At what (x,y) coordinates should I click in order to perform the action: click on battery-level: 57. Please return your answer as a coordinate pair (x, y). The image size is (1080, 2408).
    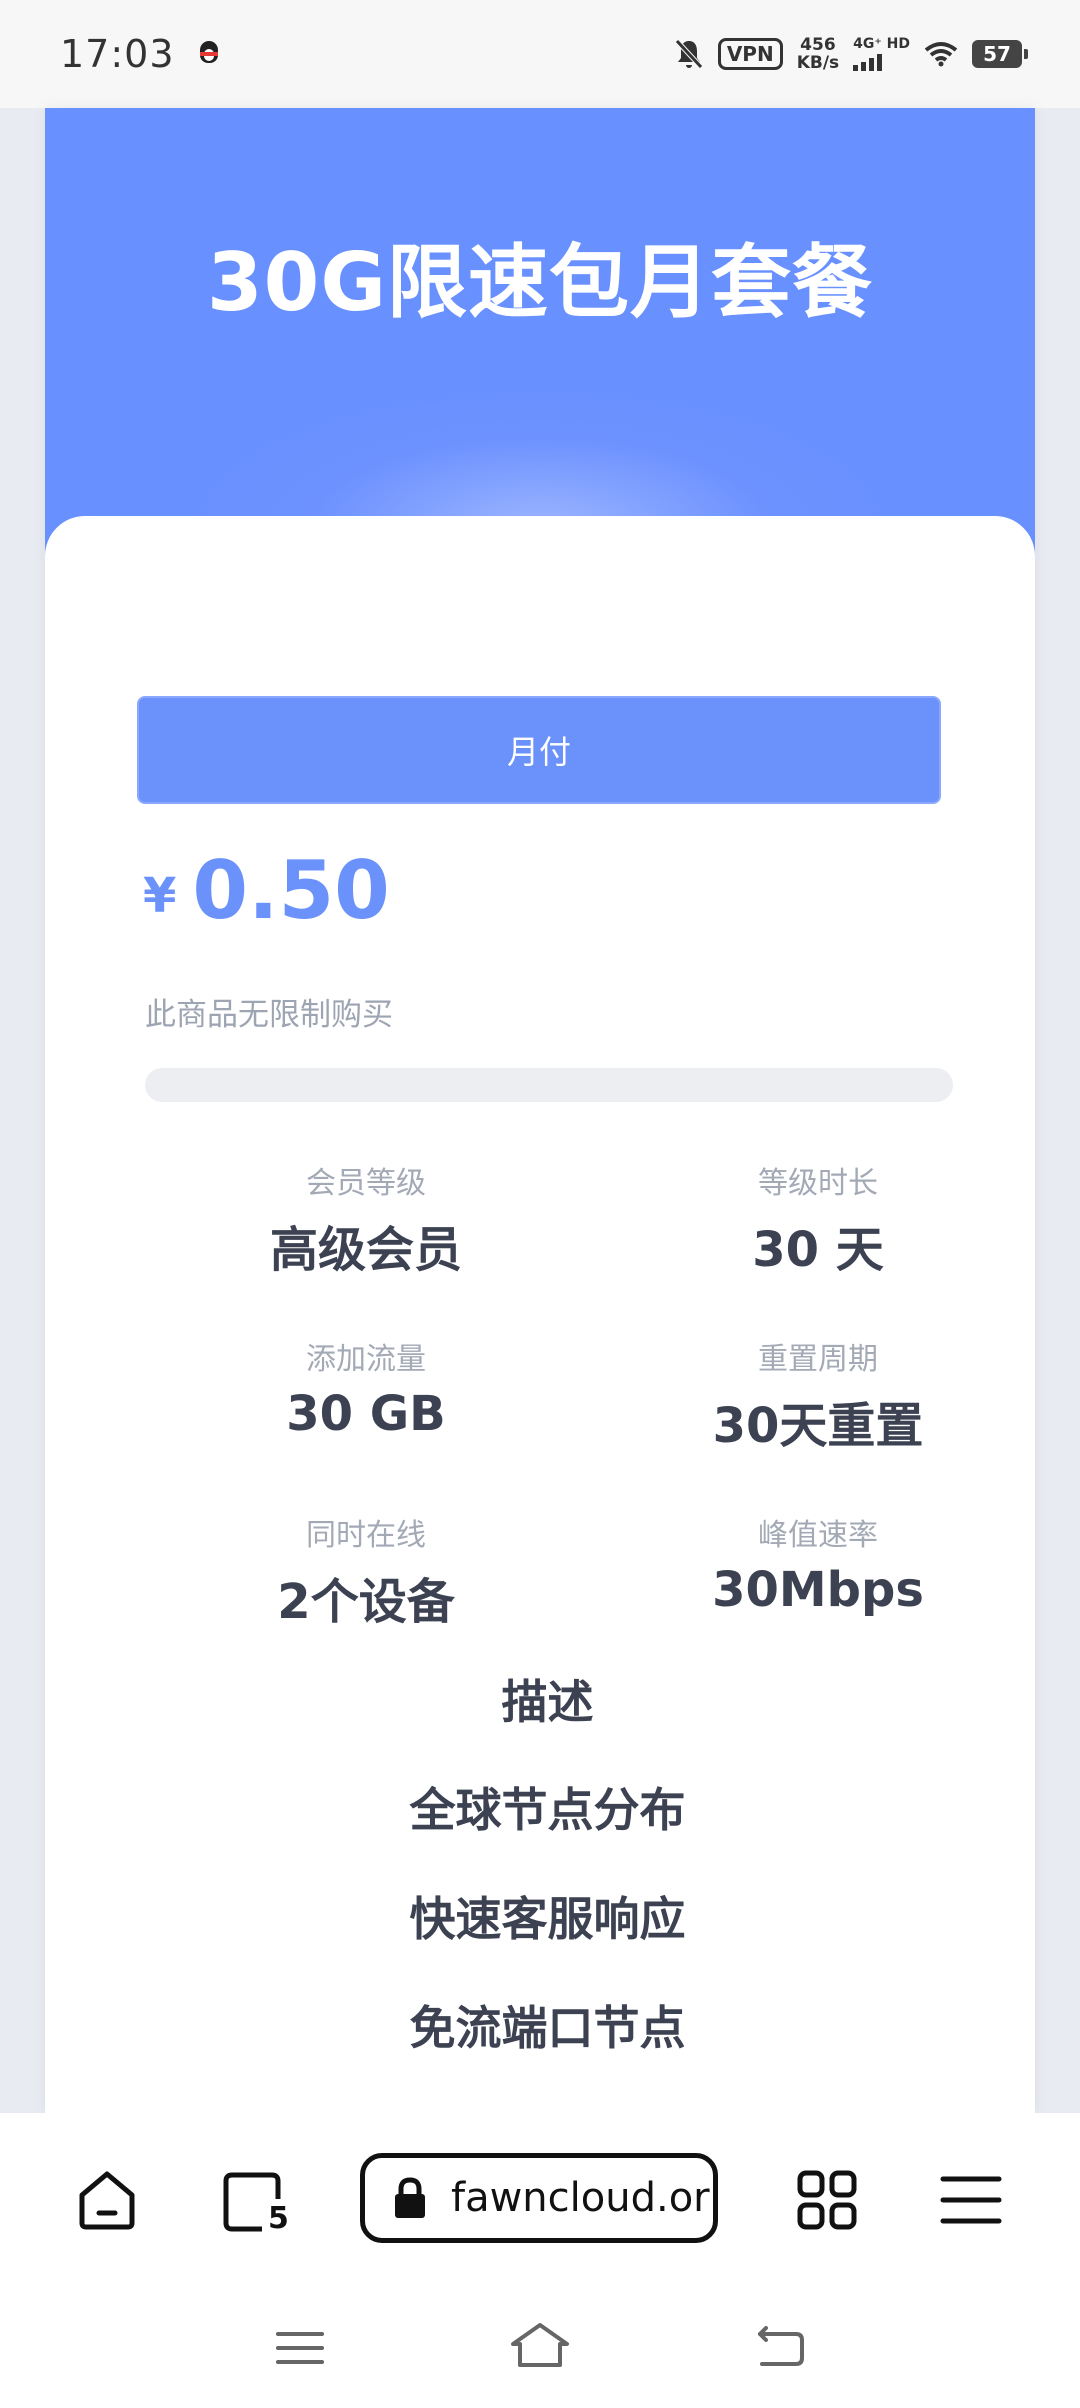
    Looking at the image, I should click on (997, 54).